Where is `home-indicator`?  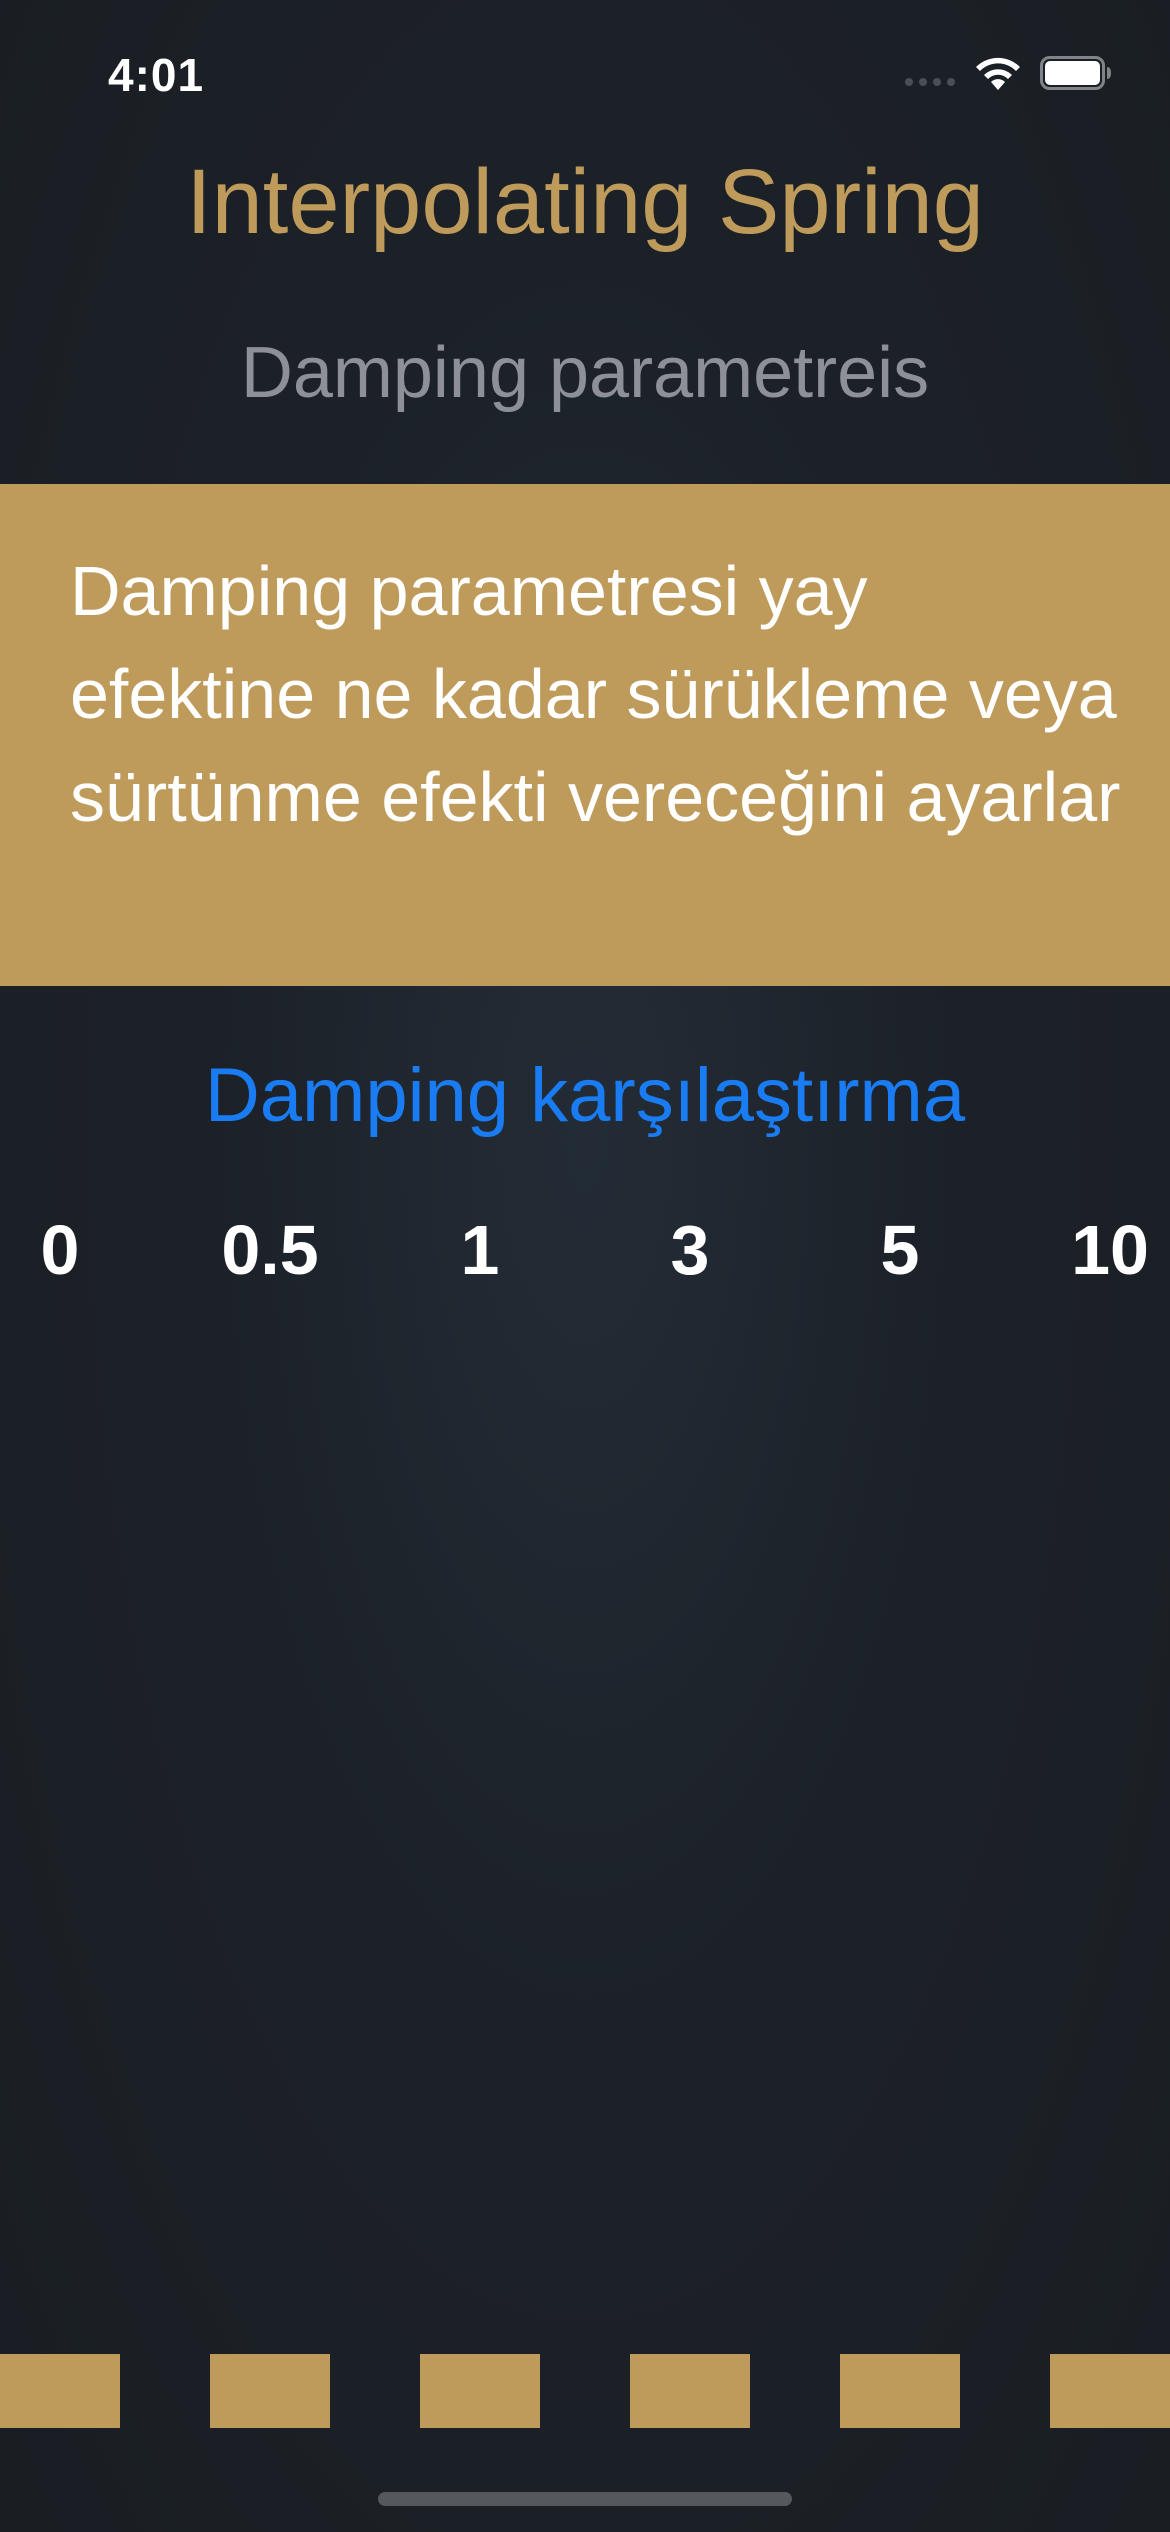 home-indicator is located at coordinates (585, 2499).